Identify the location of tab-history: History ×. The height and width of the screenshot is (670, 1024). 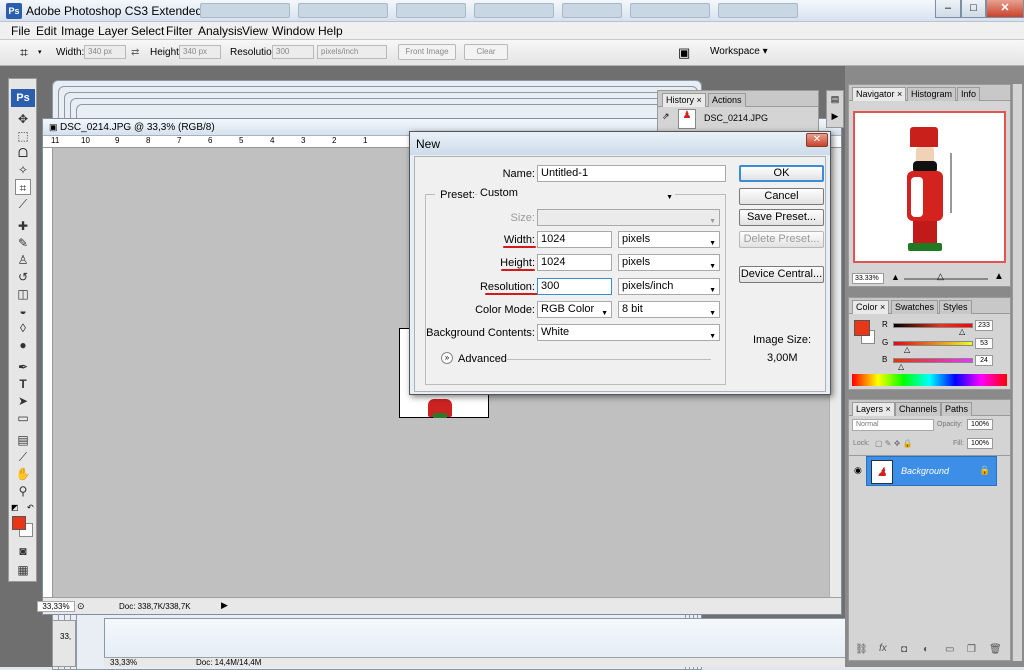
(684, 100).